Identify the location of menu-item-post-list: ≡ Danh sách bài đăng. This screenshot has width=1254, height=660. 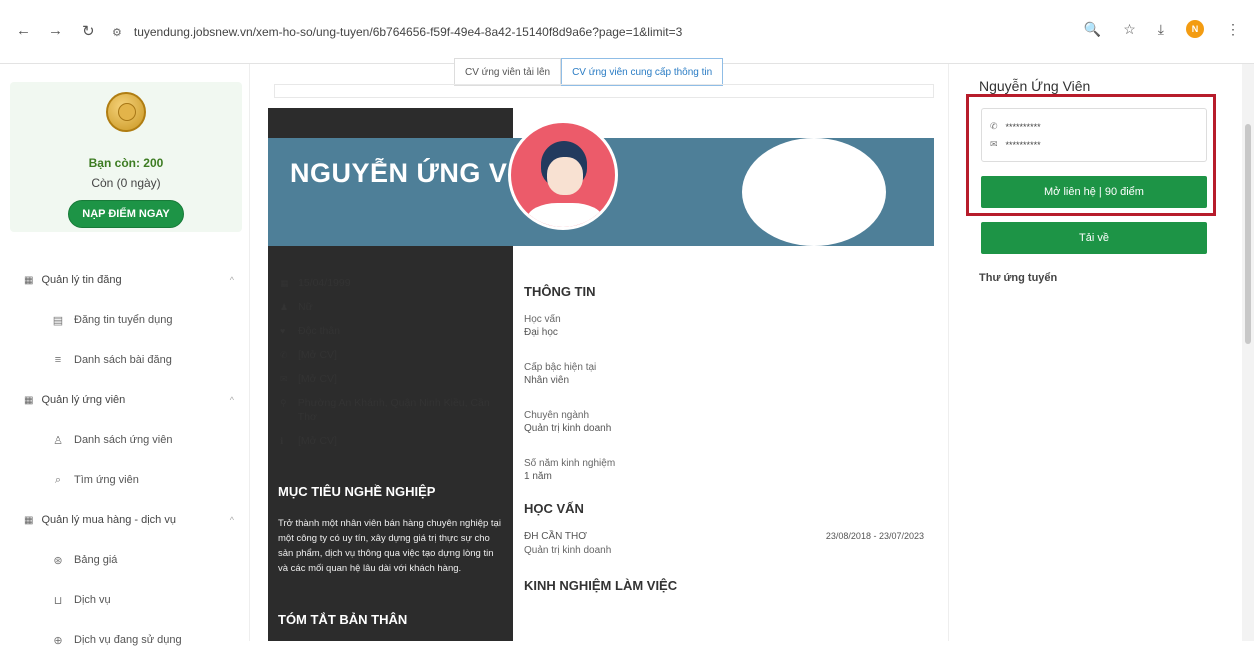
(125, 360).